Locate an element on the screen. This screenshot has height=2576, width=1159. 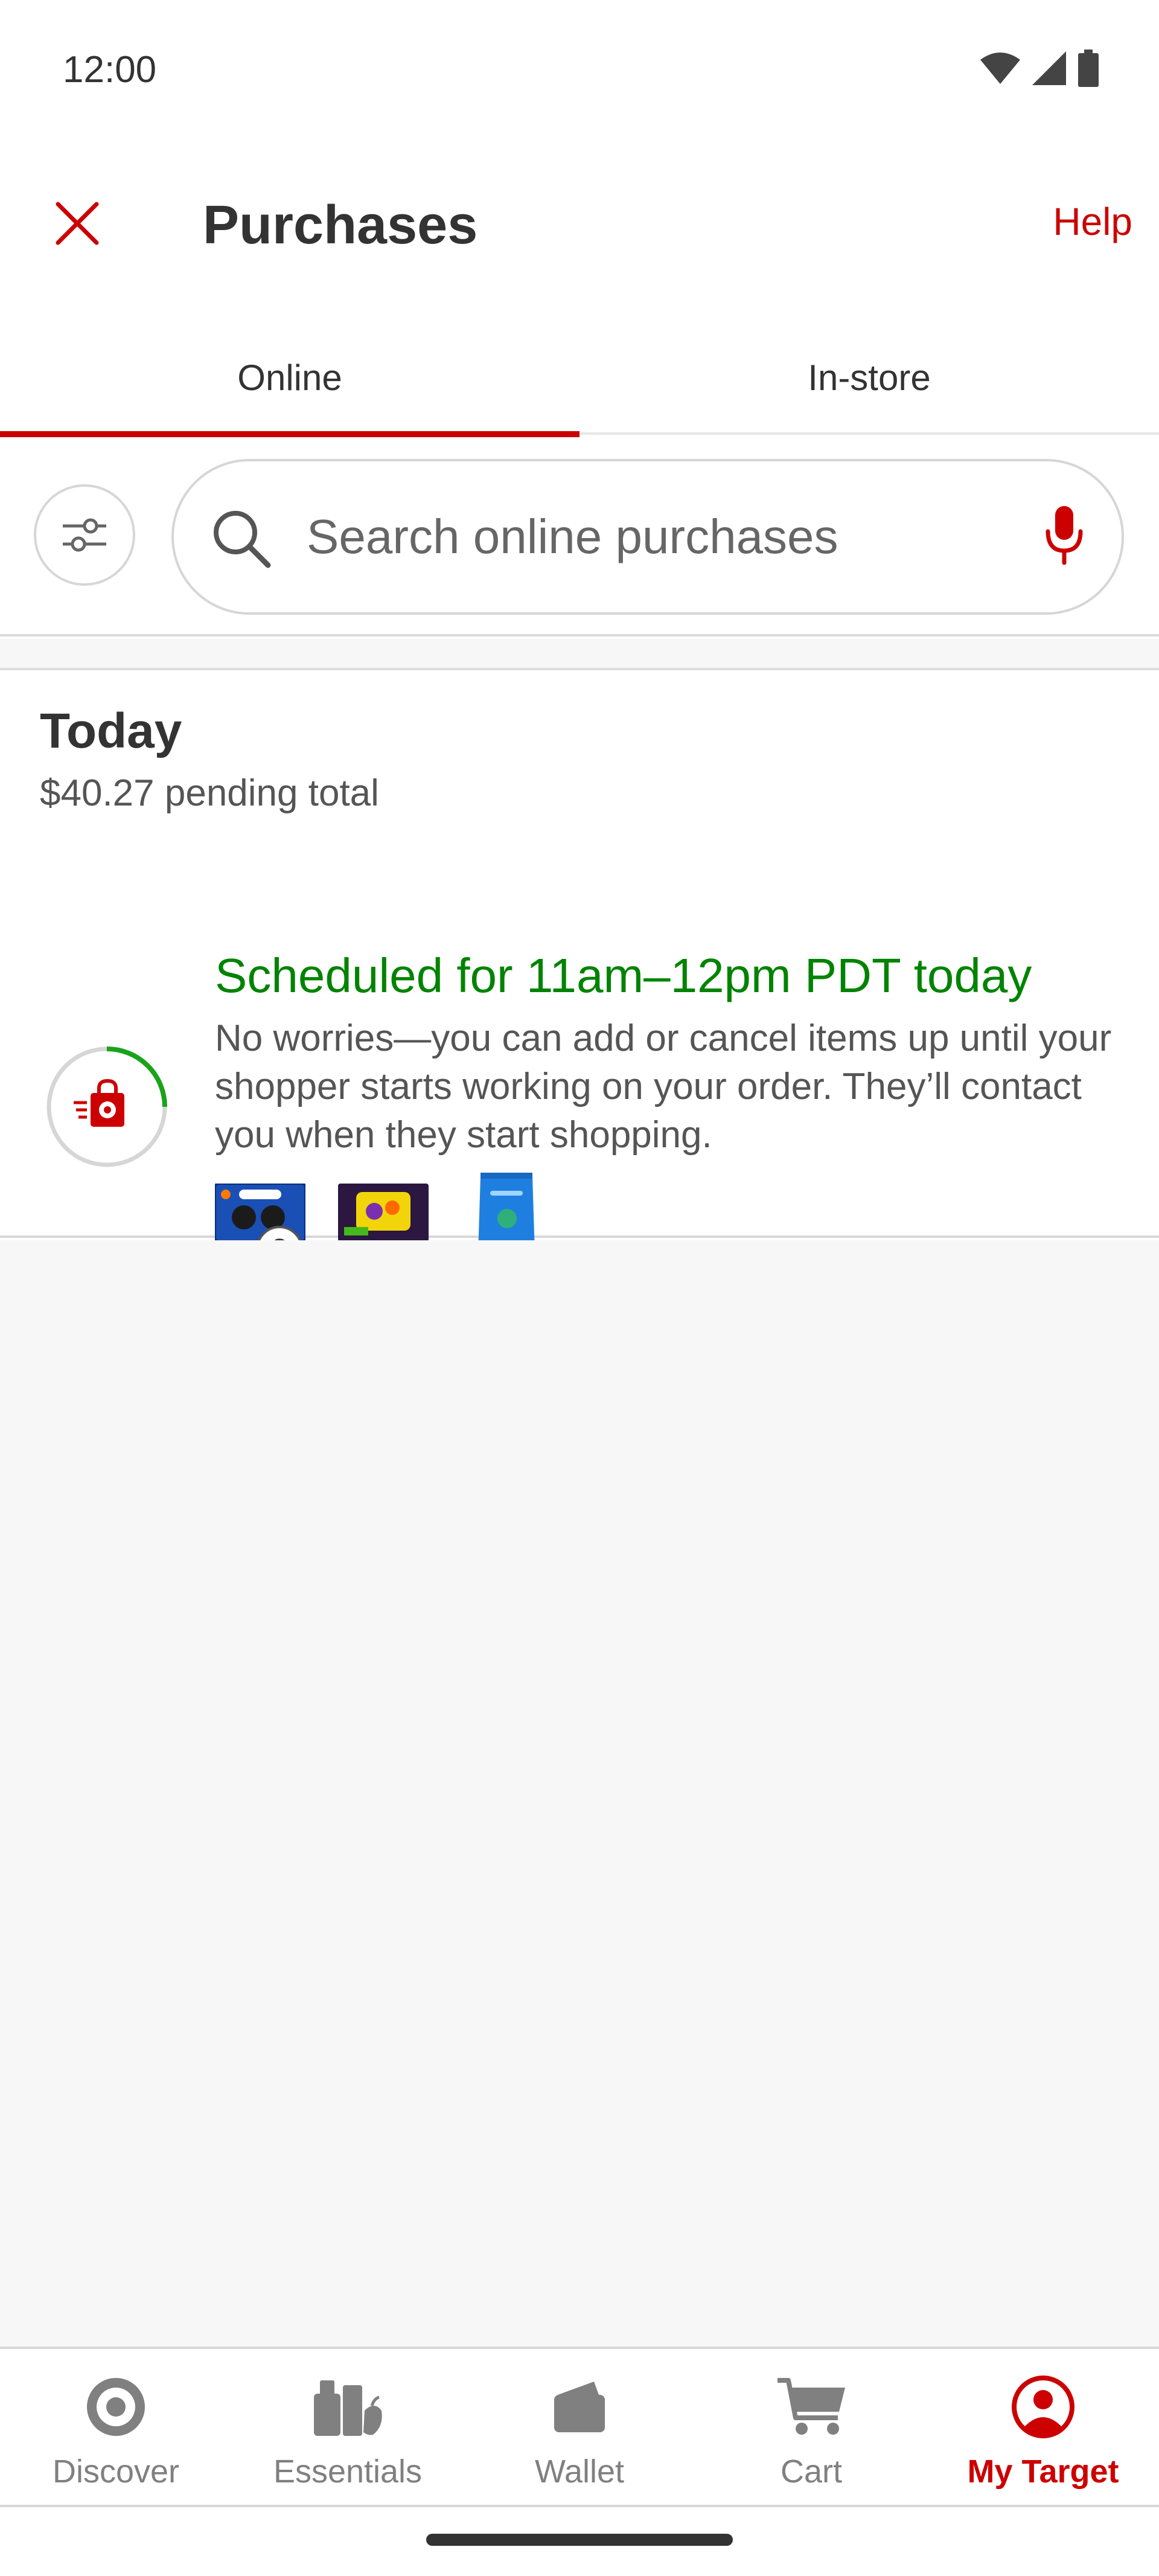
nav-item-cart: Cart is located at coordinates (811, 2428).